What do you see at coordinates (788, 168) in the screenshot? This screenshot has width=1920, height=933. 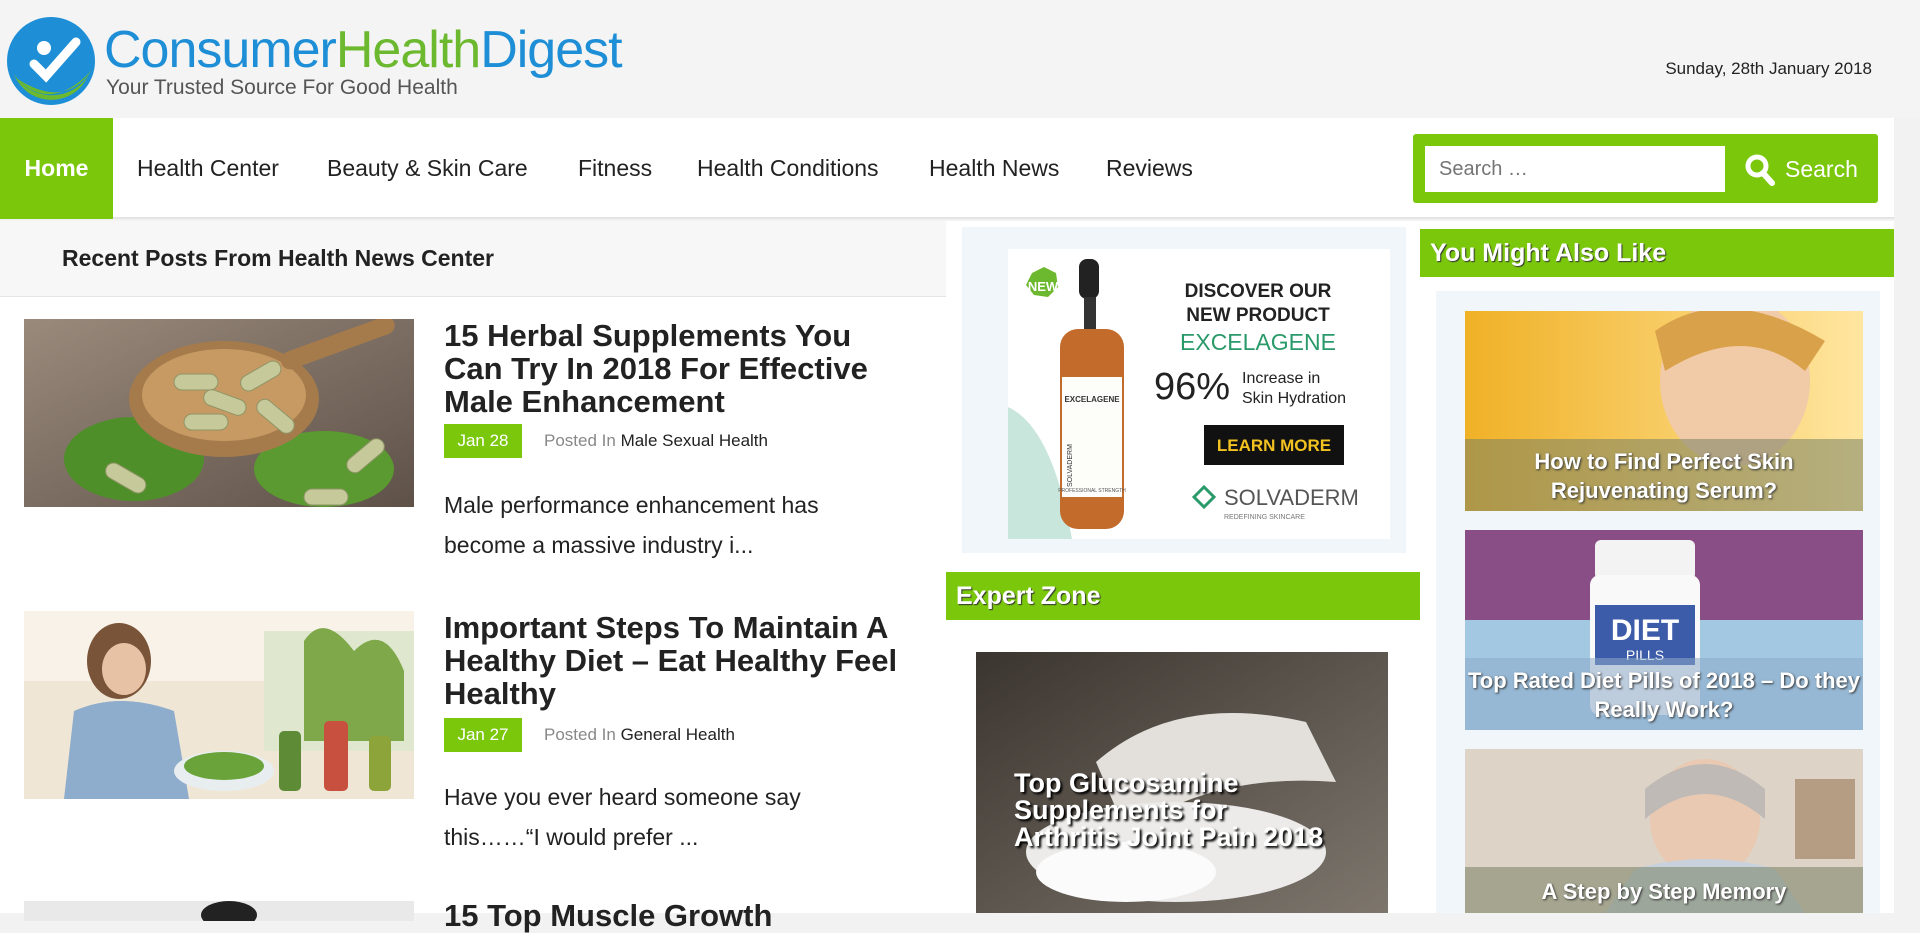 I see `nav-health-conditions: Health Conditions` at bounding box center [788, 168].